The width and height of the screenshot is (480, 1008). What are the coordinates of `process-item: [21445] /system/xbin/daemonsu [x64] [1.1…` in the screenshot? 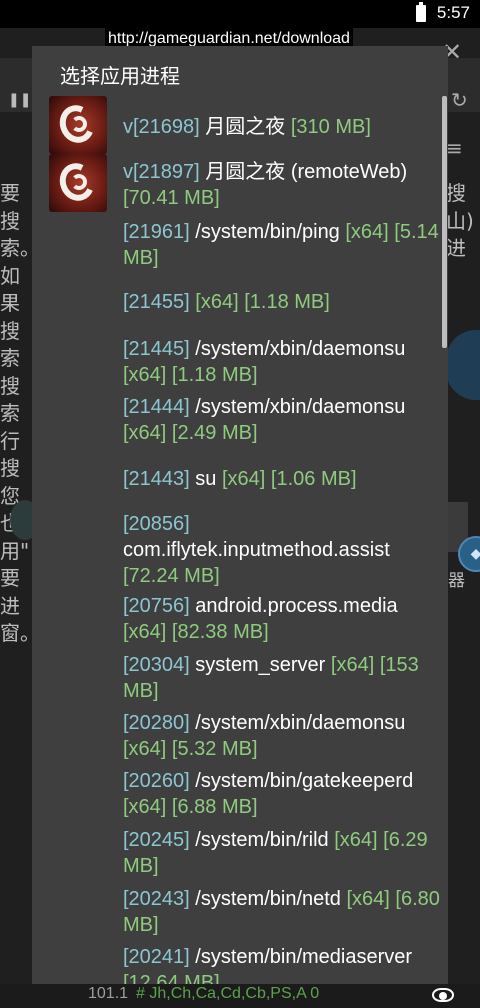 It's located at (282, 362).